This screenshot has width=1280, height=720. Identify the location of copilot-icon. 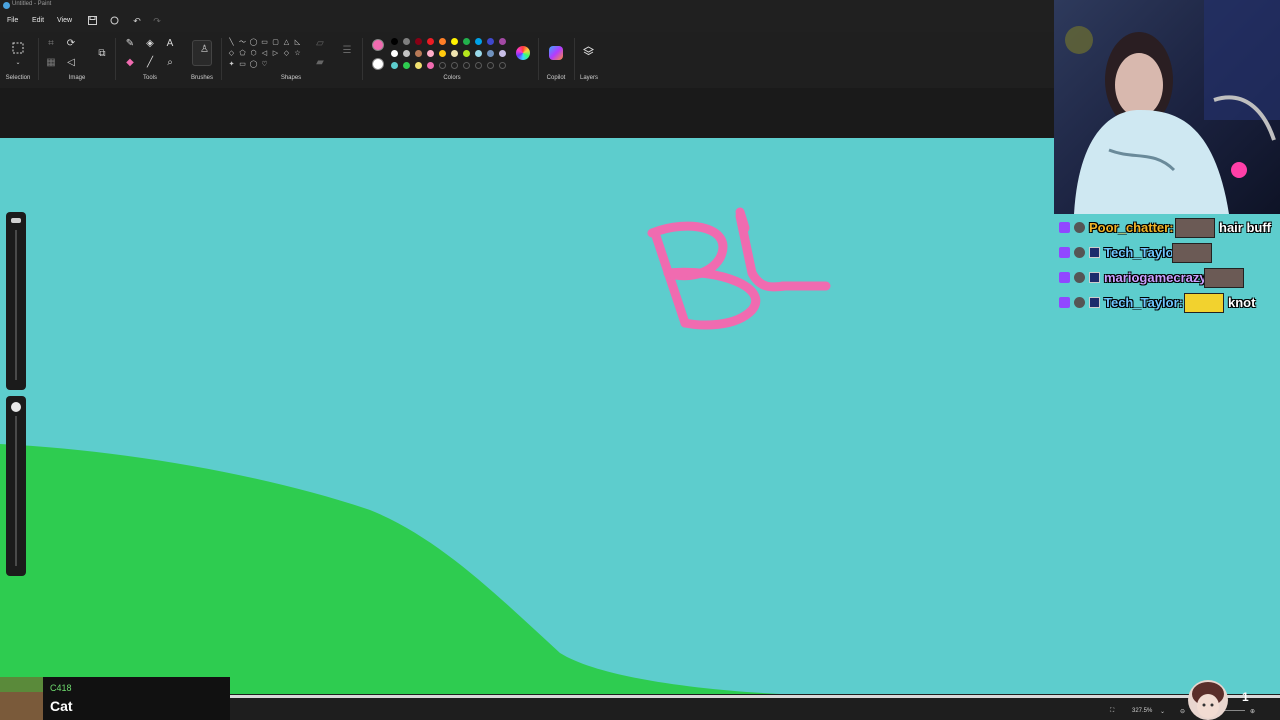
(556, 53).